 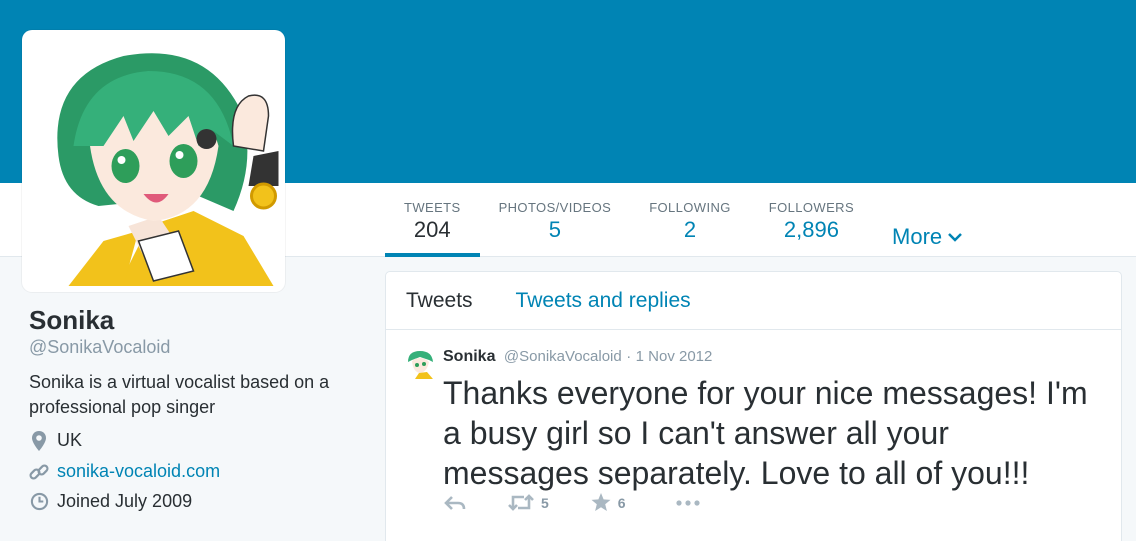 What do you see at coordinates (572, 502) in the screenshot?
I see `tweet-actions: 5 6` at bounding box center [572, 502].